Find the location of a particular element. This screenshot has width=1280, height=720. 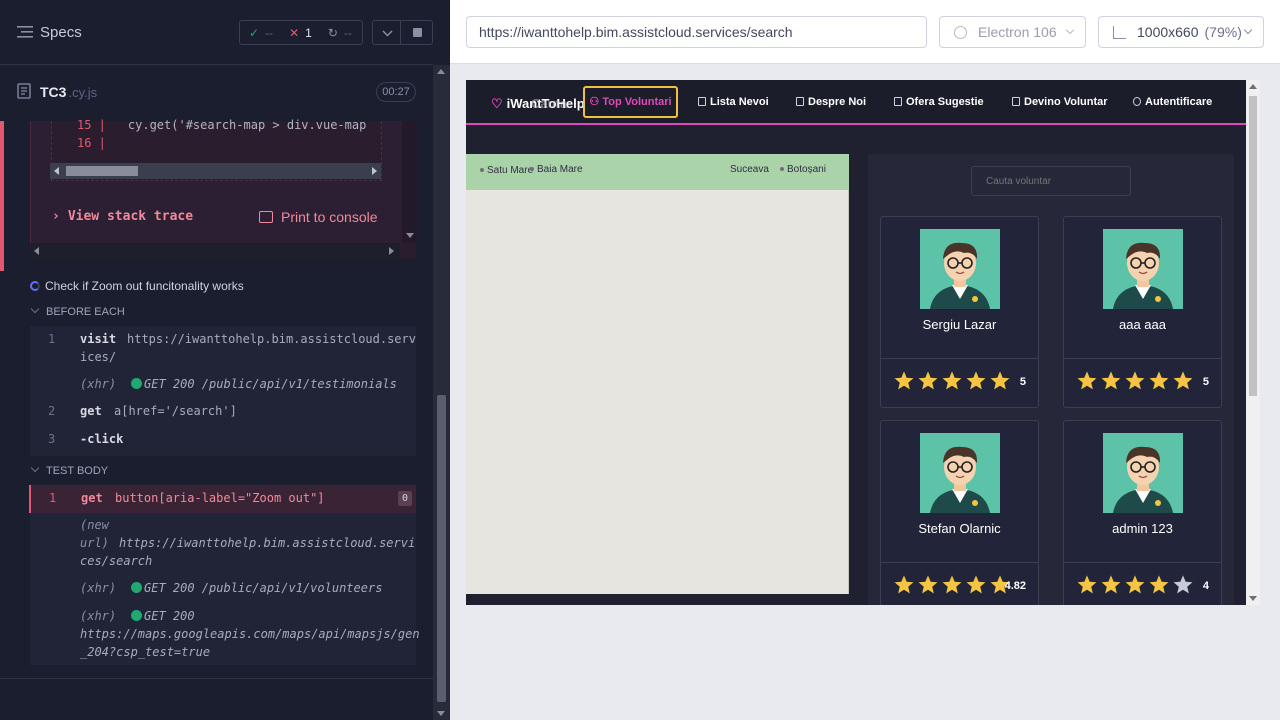

test-body-title: TEST BODY is located at coordinates (69, 470).